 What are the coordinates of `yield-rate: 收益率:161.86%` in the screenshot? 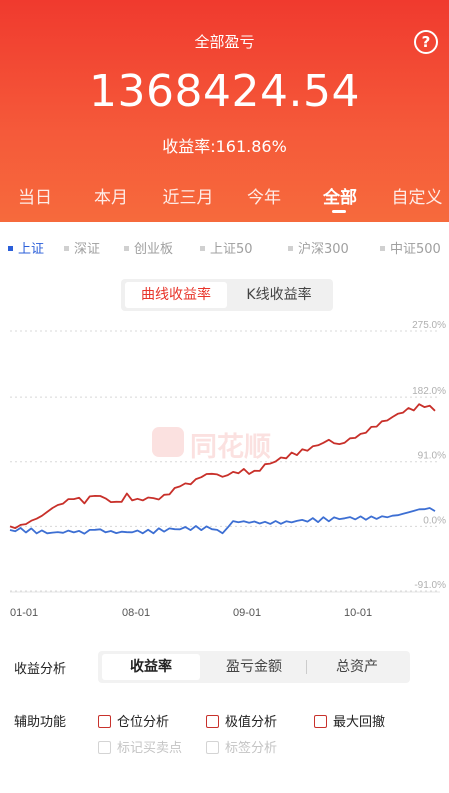 It's located at (224, 146).